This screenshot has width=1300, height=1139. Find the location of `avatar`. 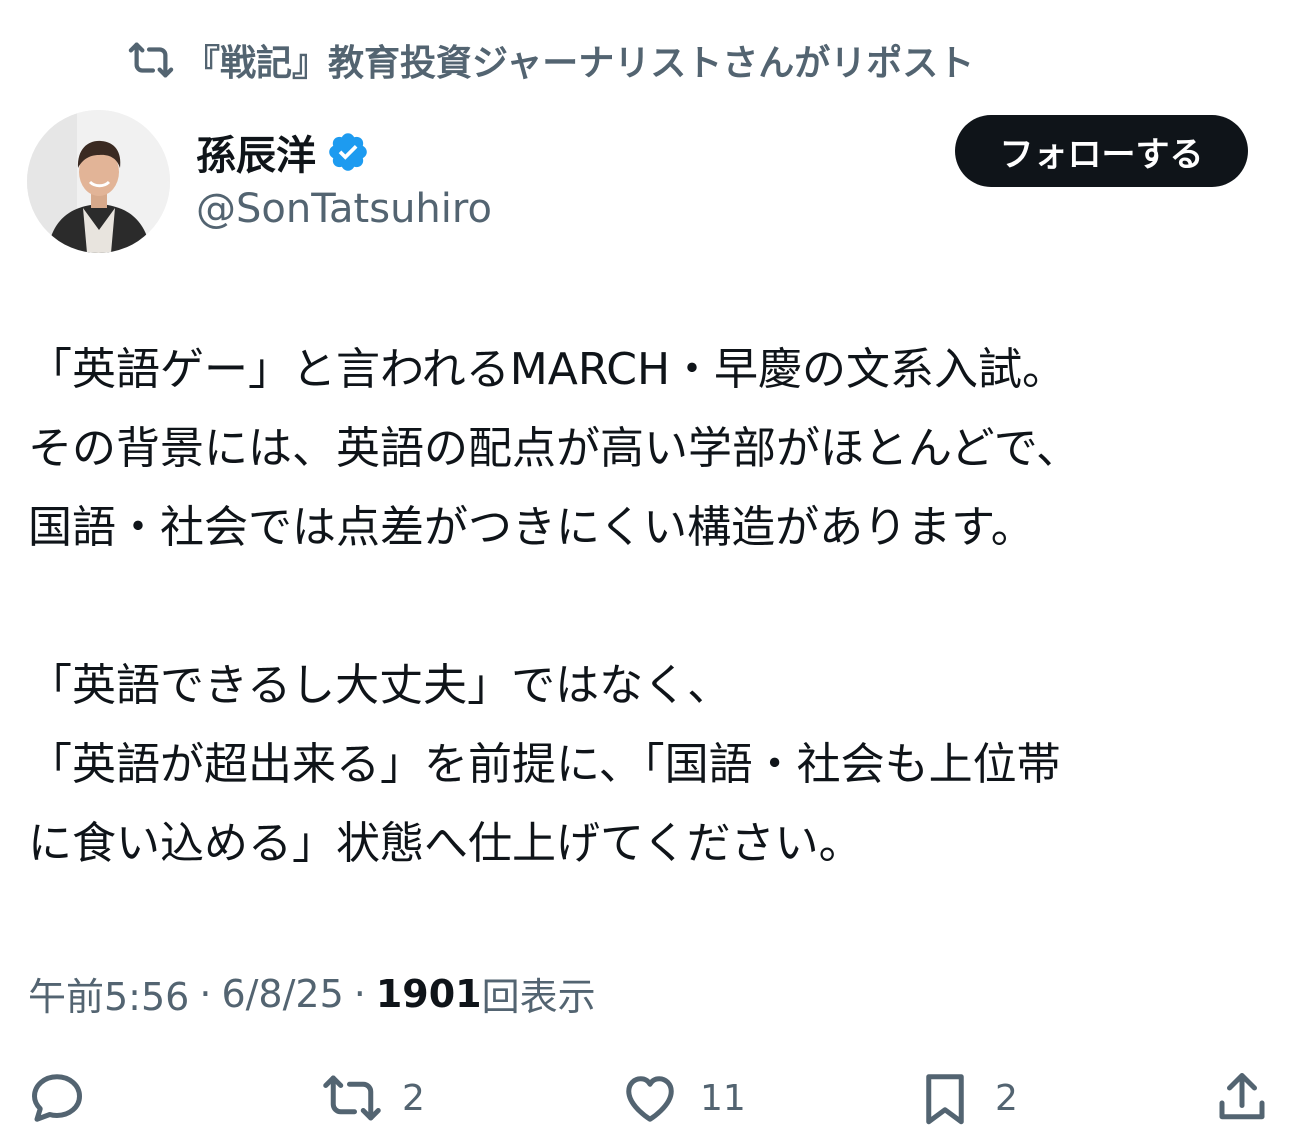

avatar is located at coordinates (98, 181).